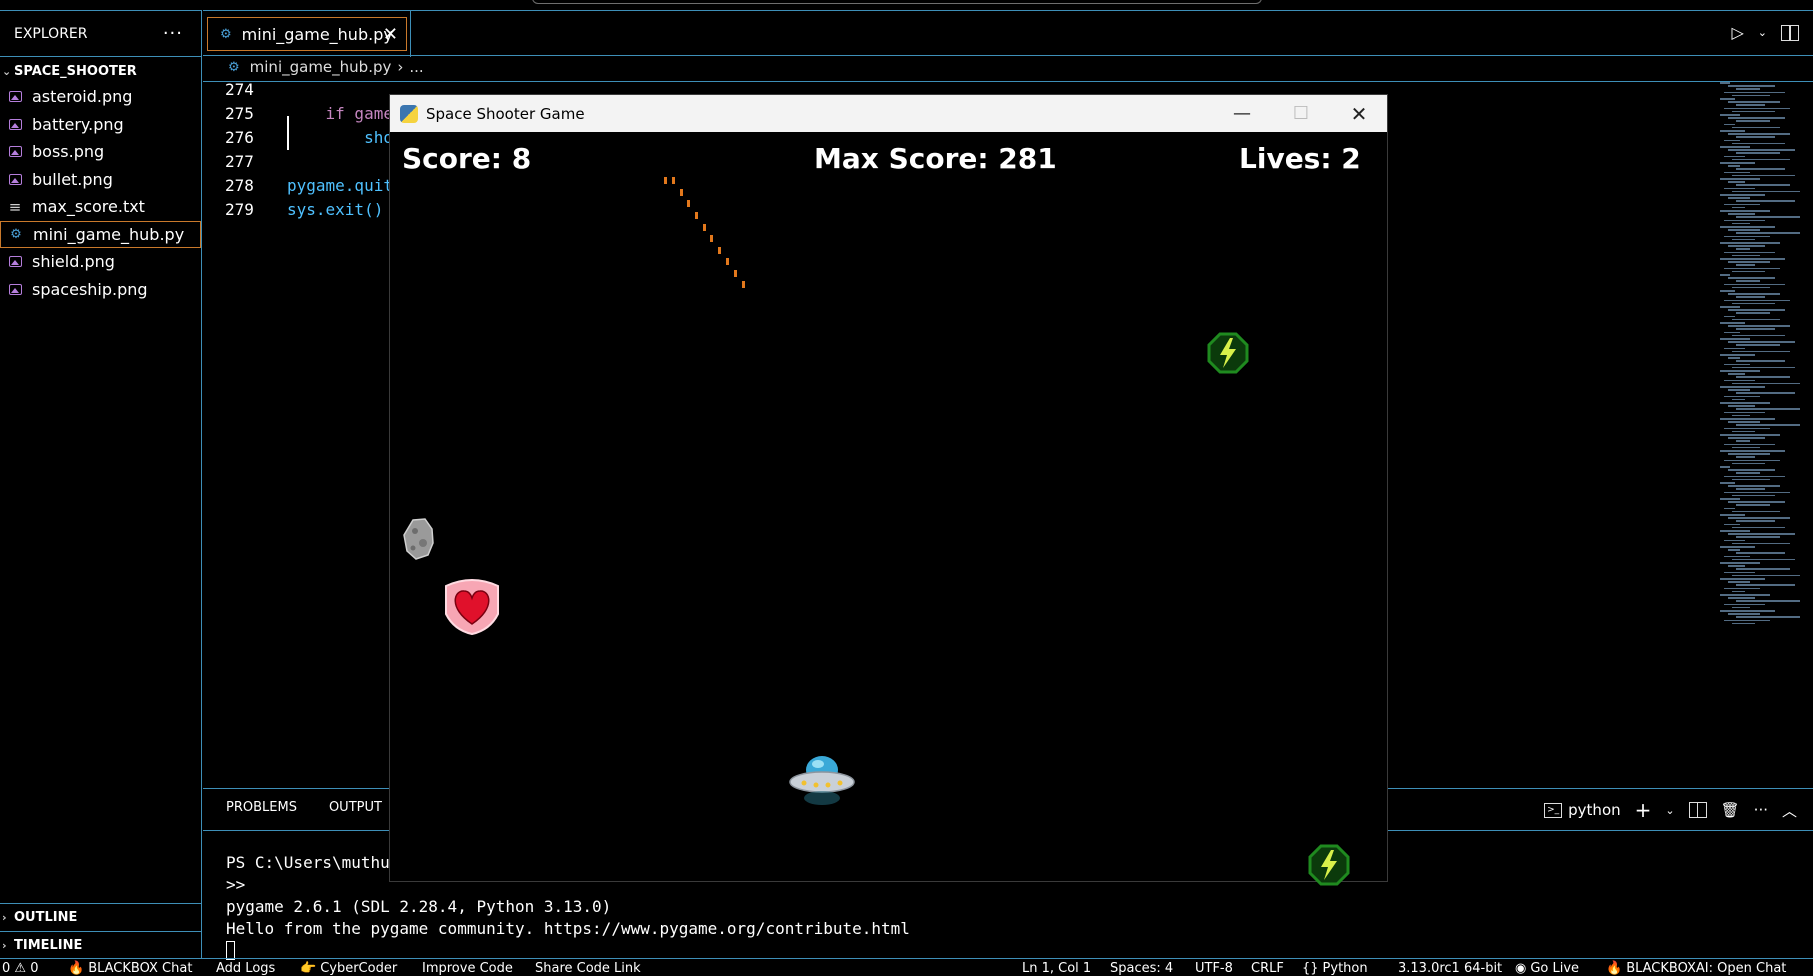 Image resolution: width=1813 pixels, height=976 pixels. Describe the element at coordinates (1345, 968) in the screenshot. I see `language-label: Python` at that location.